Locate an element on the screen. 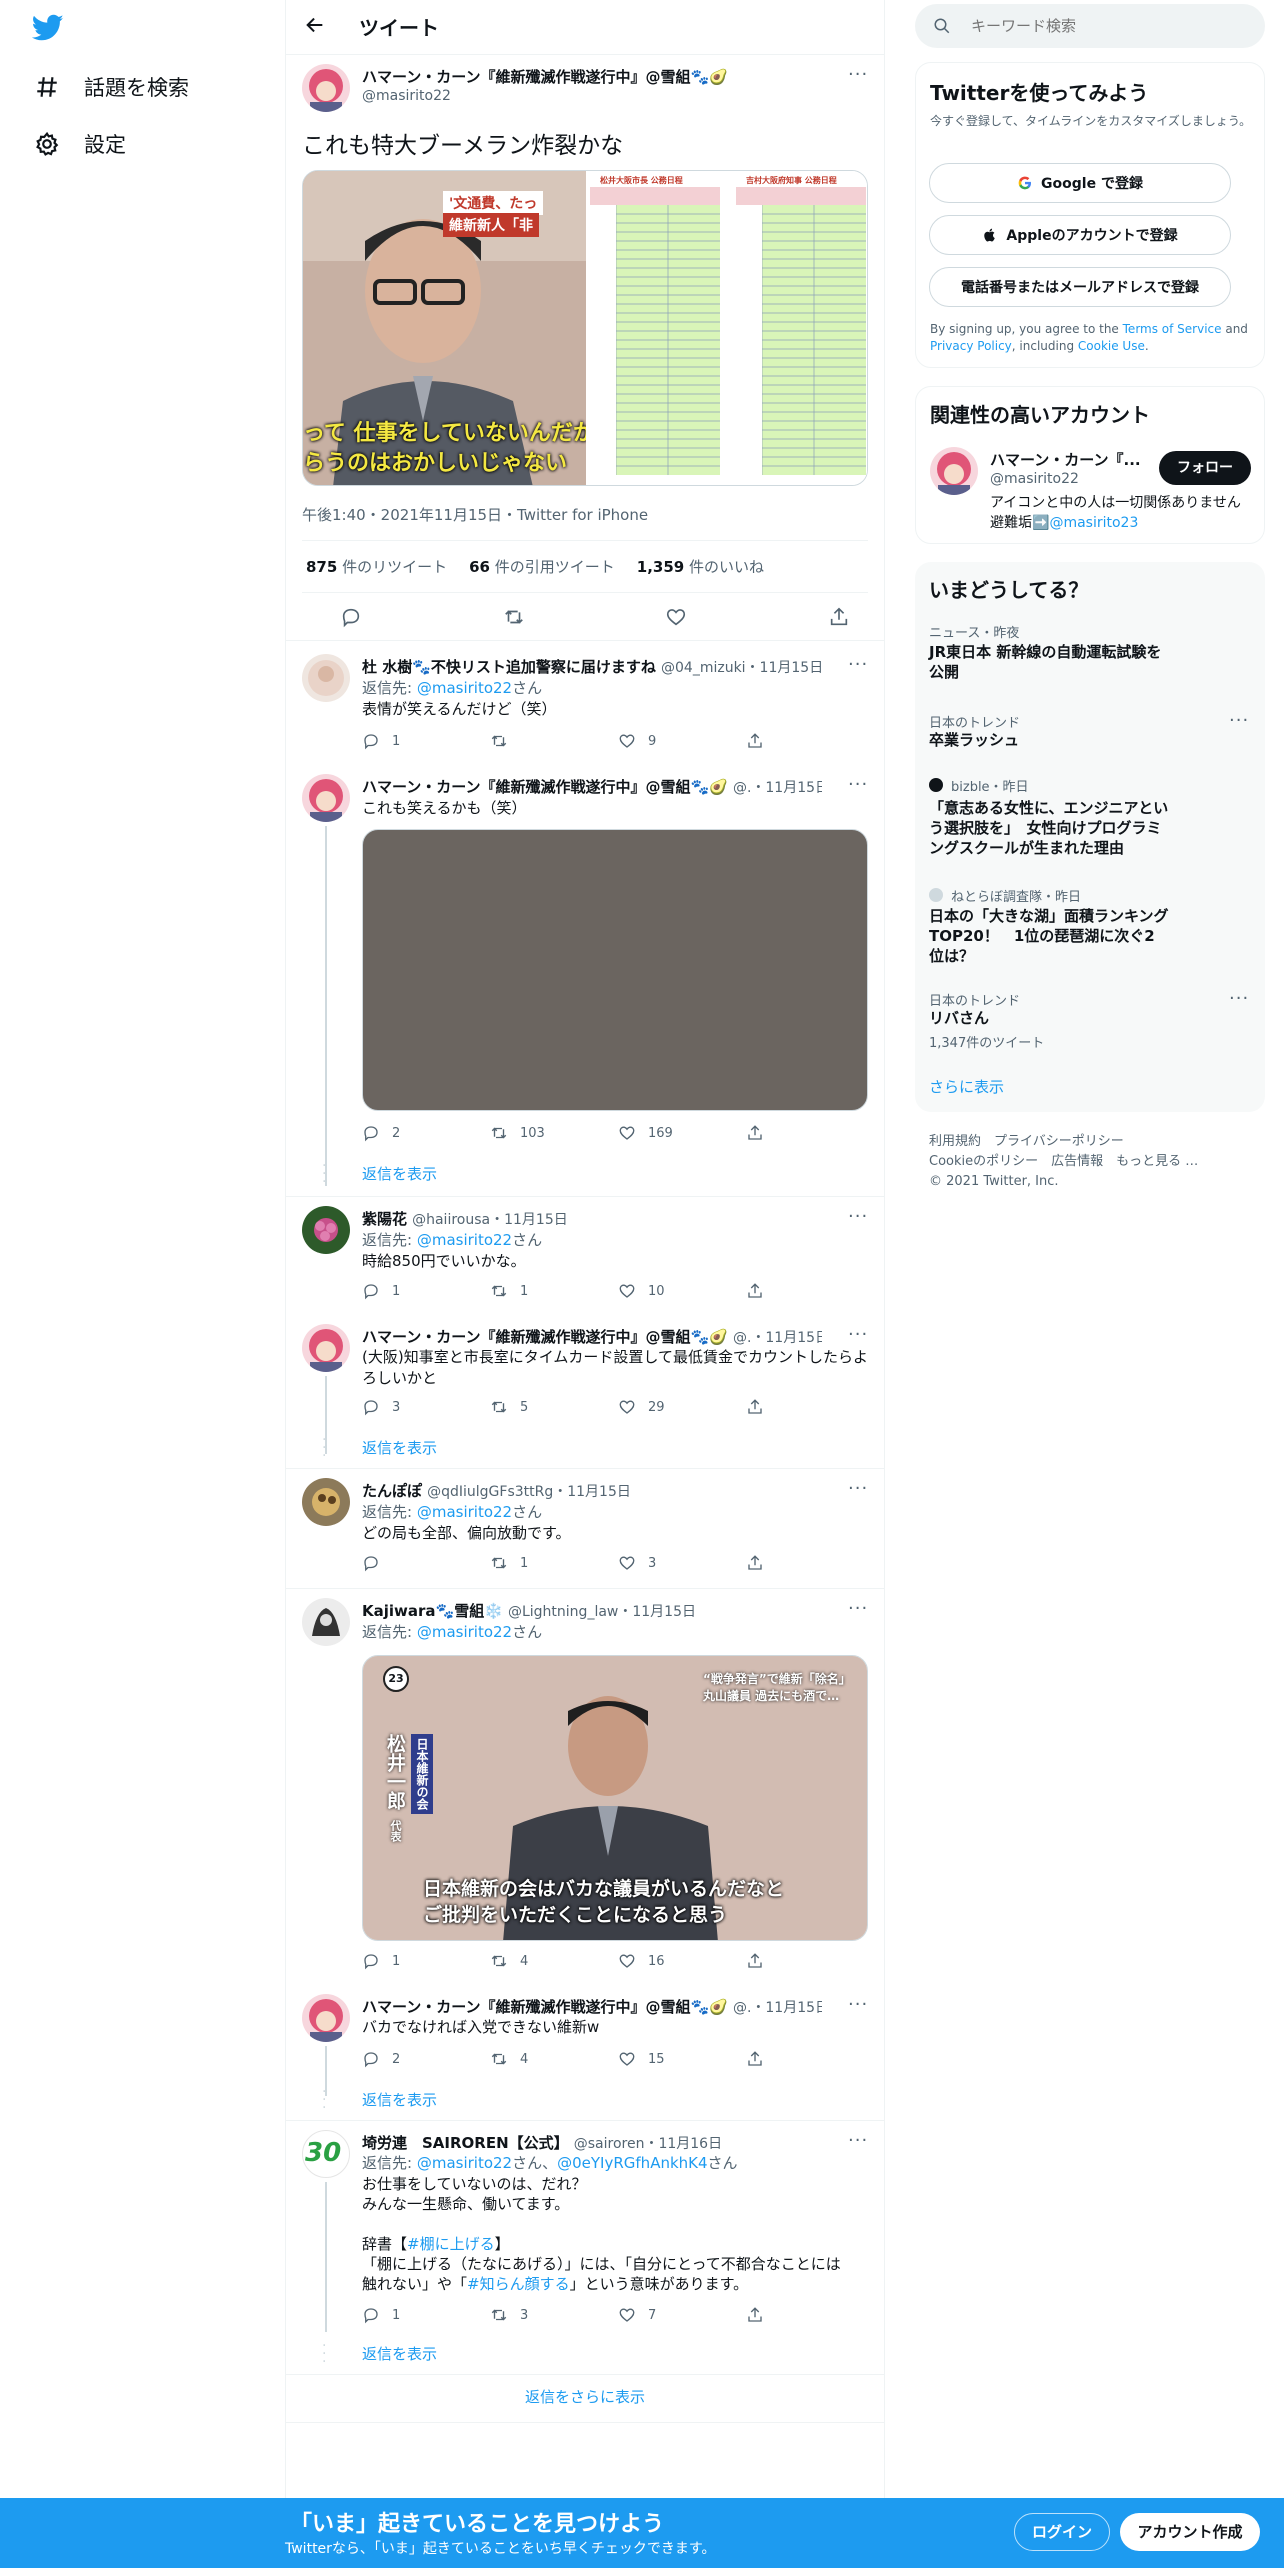 The image size is (1284, 2568). apple-signup-button: Appleのアカウントで登録 is located at coordinates (1080, 235).